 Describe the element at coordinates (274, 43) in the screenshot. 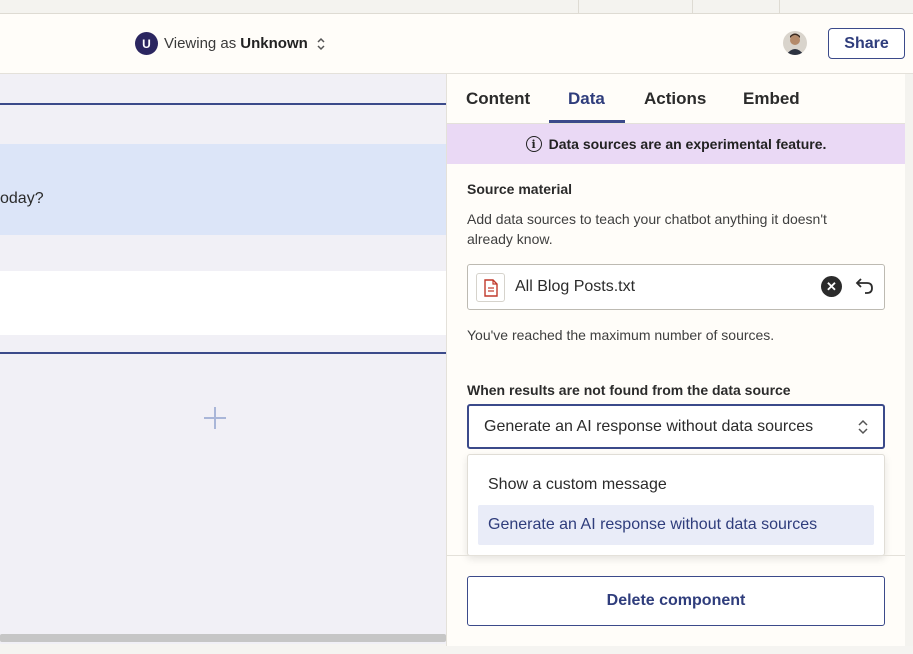

I see `viewing-user: Unknown` at that location.